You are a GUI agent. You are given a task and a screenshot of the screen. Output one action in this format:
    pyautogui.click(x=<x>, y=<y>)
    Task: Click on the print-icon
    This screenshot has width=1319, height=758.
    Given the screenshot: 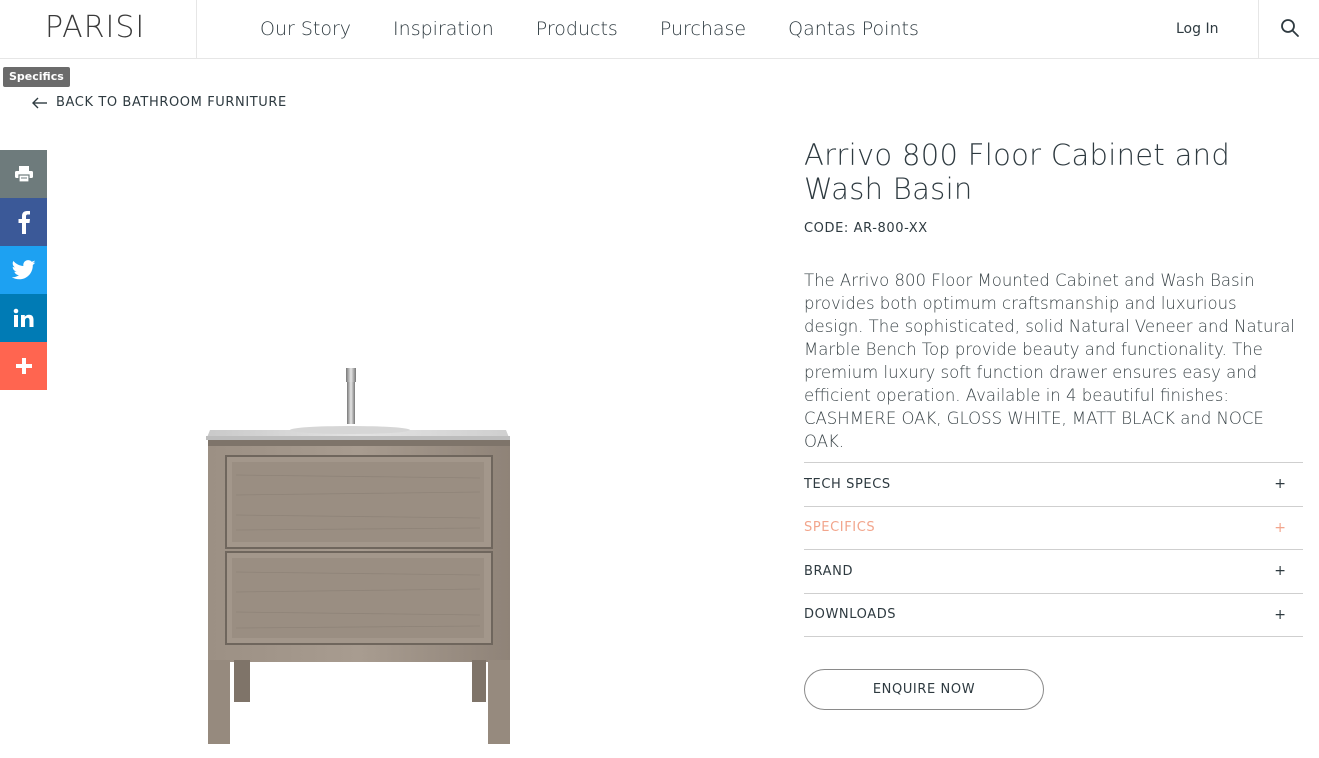 What is the action you would take?
    pyautogui.click(x=23, y=174)
    